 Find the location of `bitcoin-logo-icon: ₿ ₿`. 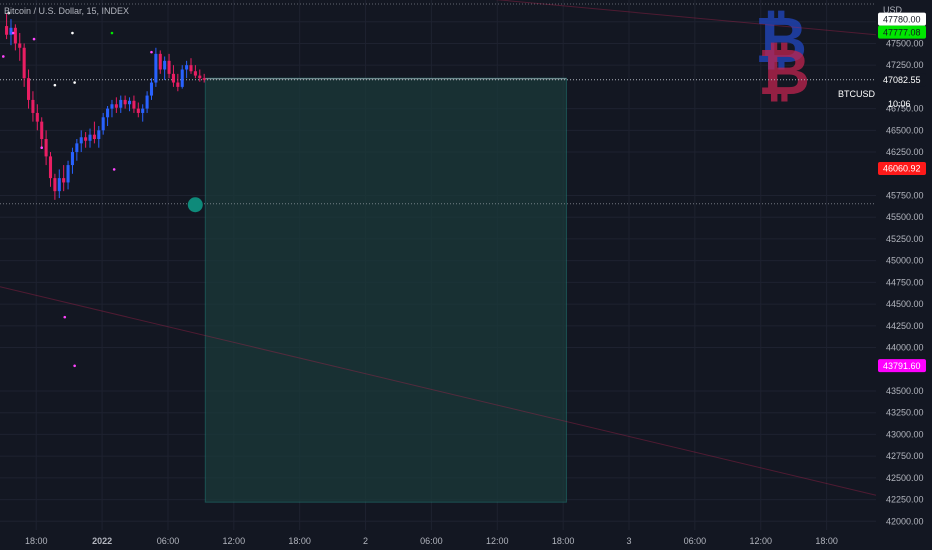

bitcoin-logo-icon: ₿ ₿ is located at coordinates (782, 57).